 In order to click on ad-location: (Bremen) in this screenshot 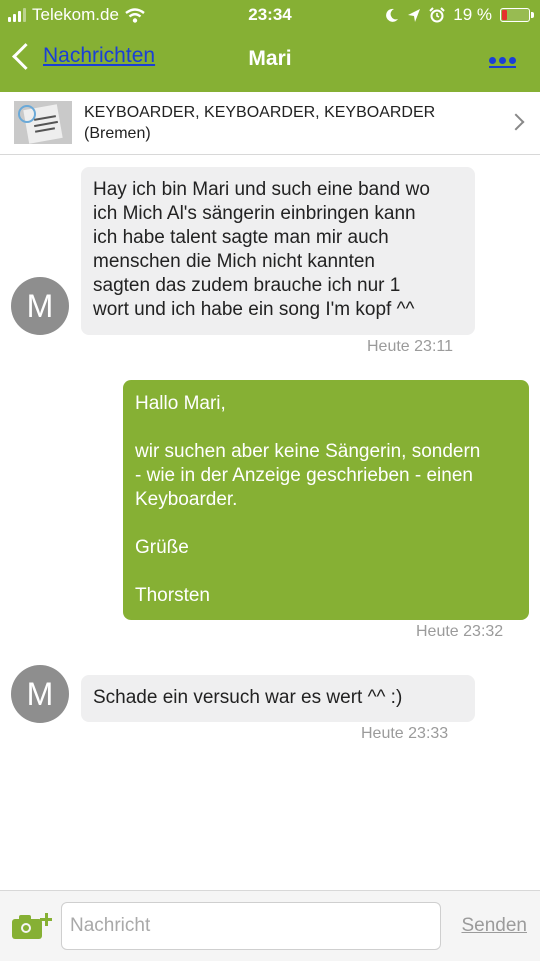, I will do `click(117, 133)`.